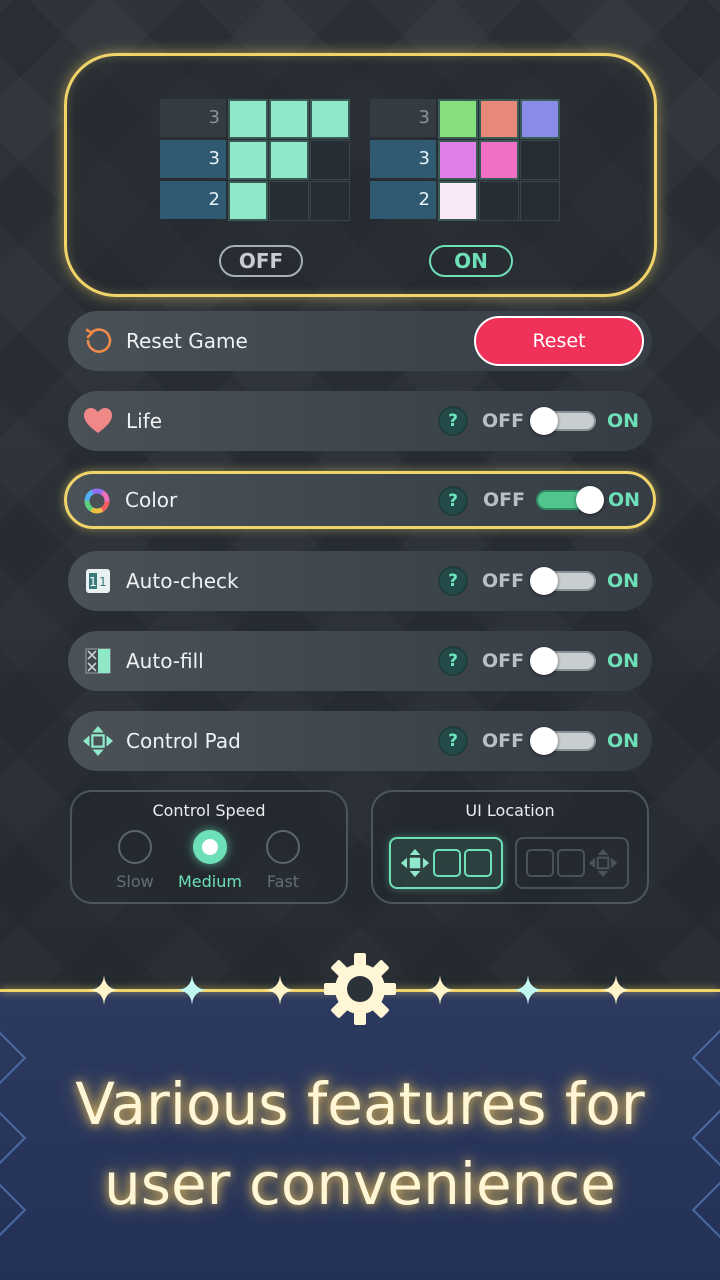 The image size is (720, 1280). What do you see at coordinates (563, 421) in the screenshot?
I see `life-toggle` at bounding box center [563, 421].